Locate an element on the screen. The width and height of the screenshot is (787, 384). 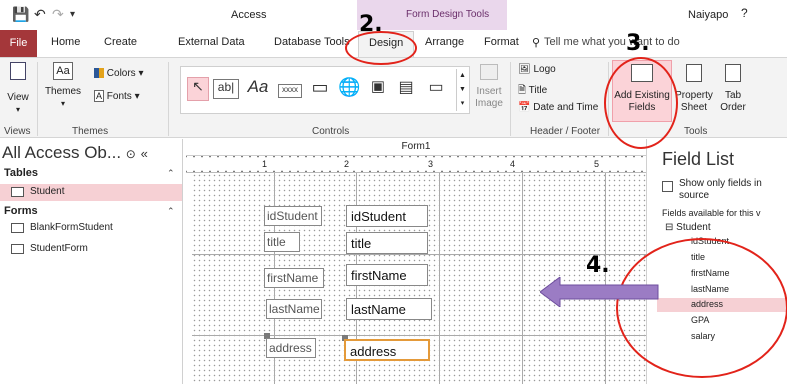
nav-item-student: Student is located at coordinates (91, 192).